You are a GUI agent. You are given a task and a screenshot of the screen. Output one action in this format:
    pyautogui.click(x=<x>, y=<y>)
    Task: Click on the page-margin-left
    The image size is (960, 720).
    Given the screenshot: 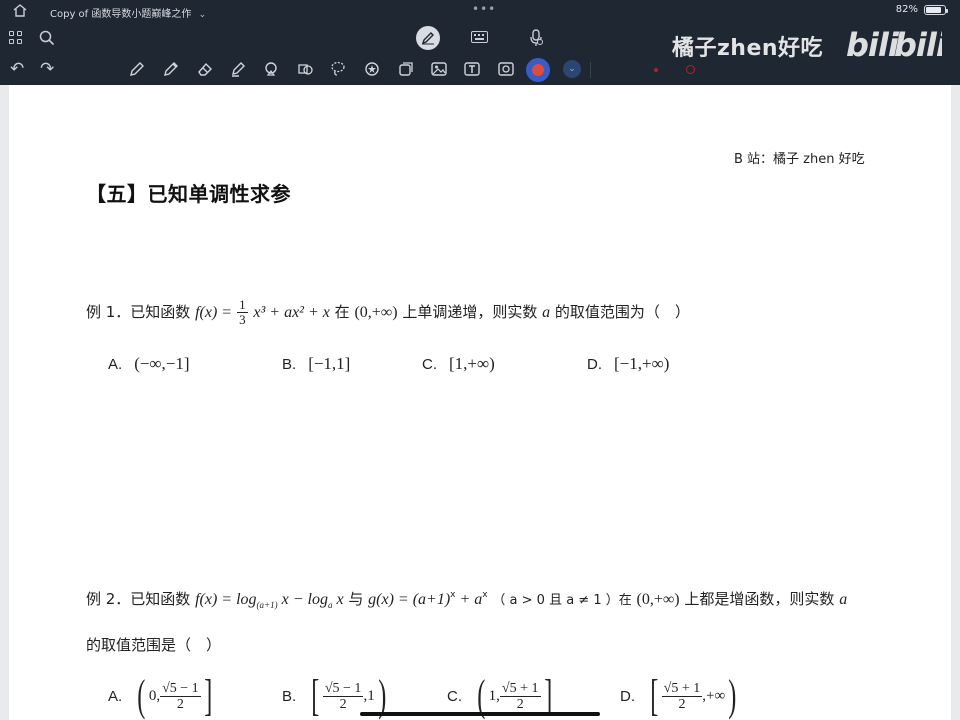 What is the action you would take?
    pyautogui.click(x=4, y=402)
    